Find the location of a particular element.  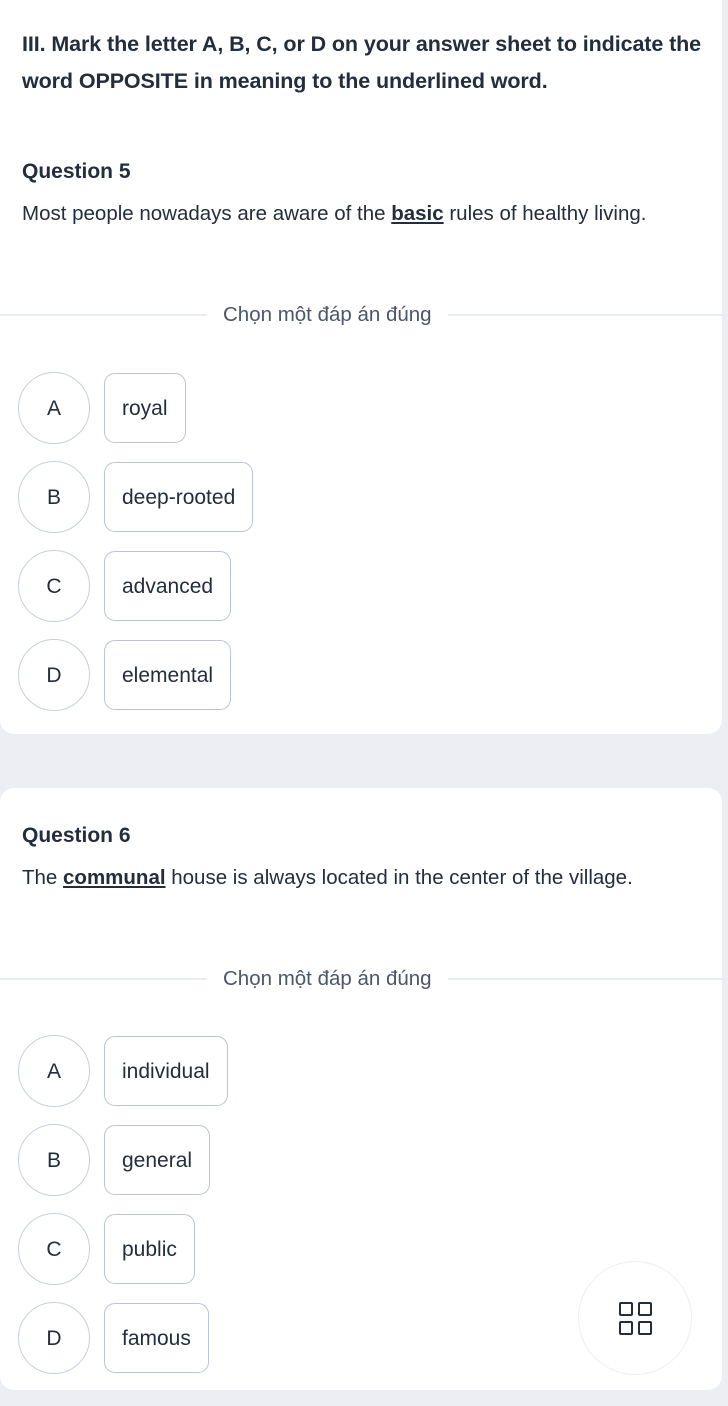

option-text-5-c: advanced is located at coordinates (168, 586).